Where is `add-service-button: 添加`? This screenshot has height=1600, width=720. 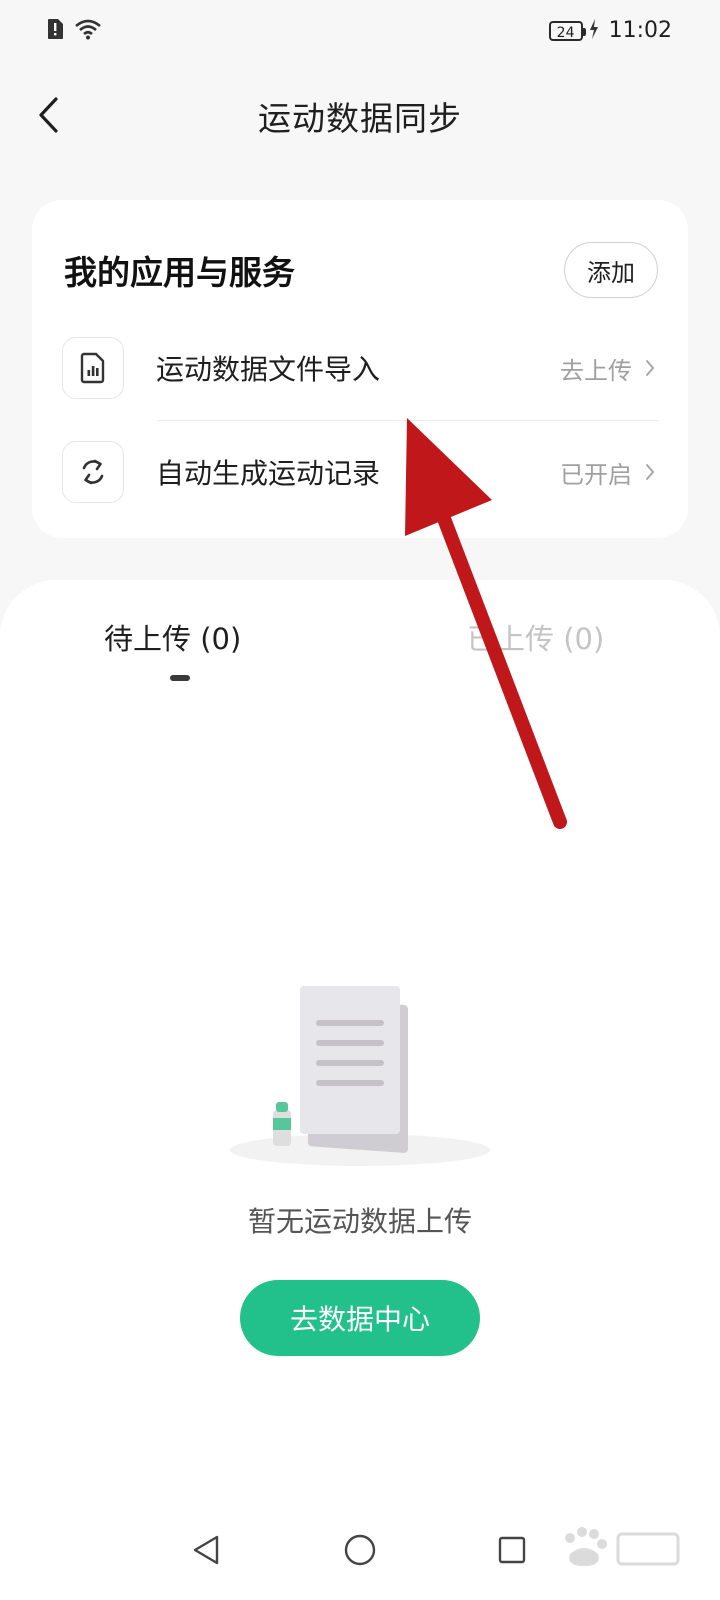 add-service-button: 添加 is located at coordinates (611, 270).